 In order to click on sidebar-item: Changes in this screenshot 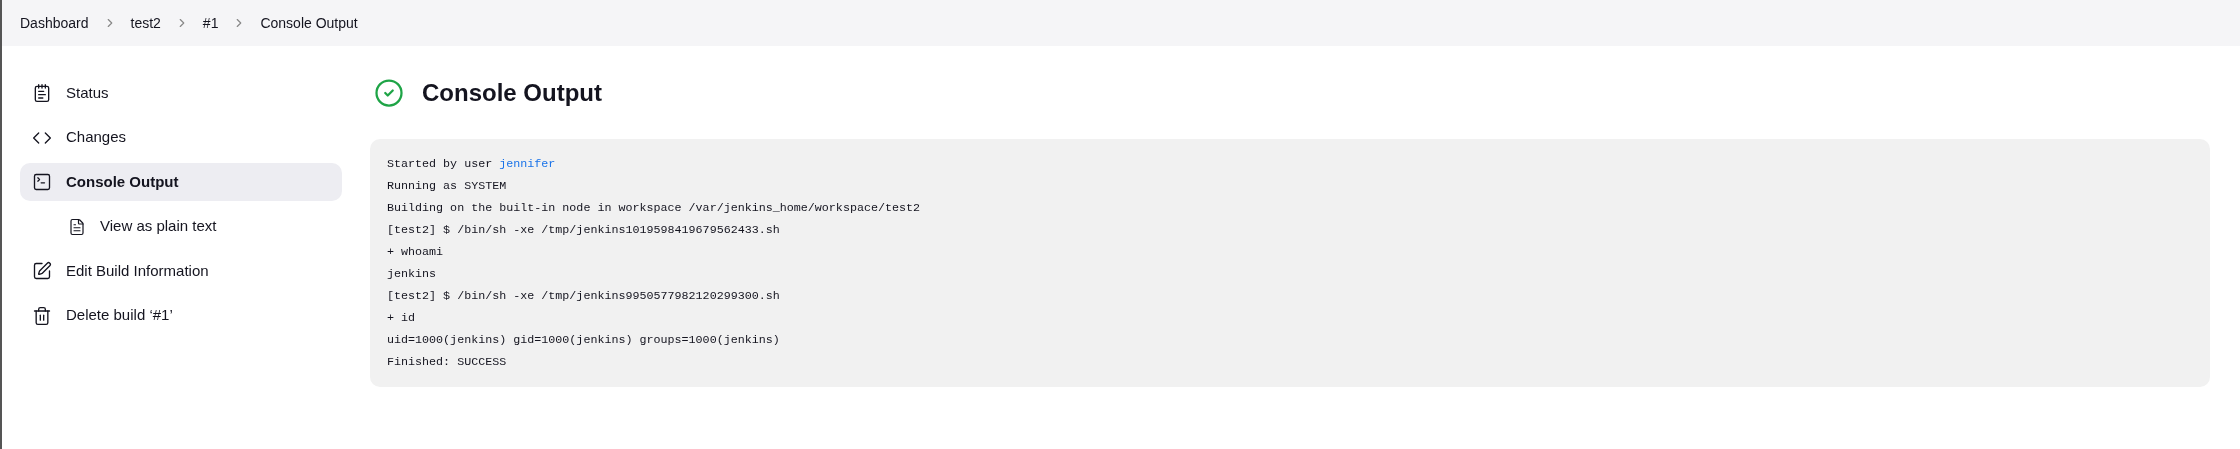, I will do `click(181, 137)`.